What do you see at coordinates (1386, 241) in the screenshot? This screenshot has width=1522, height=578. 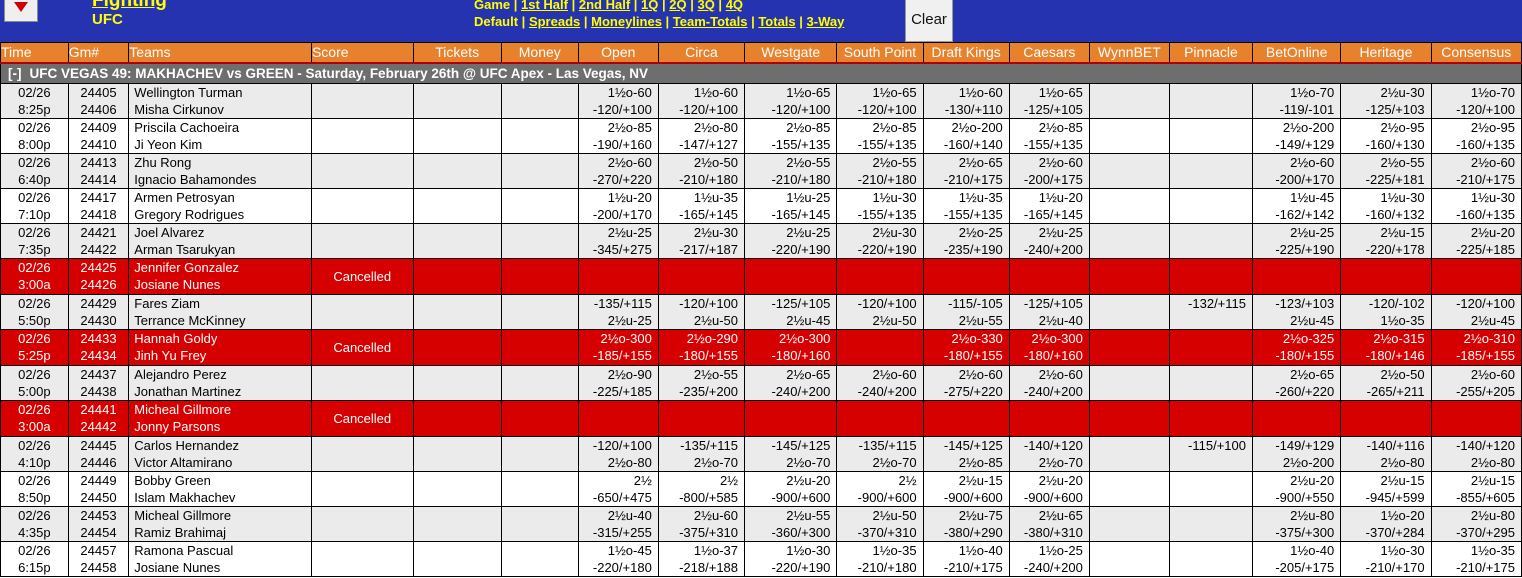 I see `odds-cell-heritage: 2½u-15 -220/+178` at bounding box center [1386, 241].